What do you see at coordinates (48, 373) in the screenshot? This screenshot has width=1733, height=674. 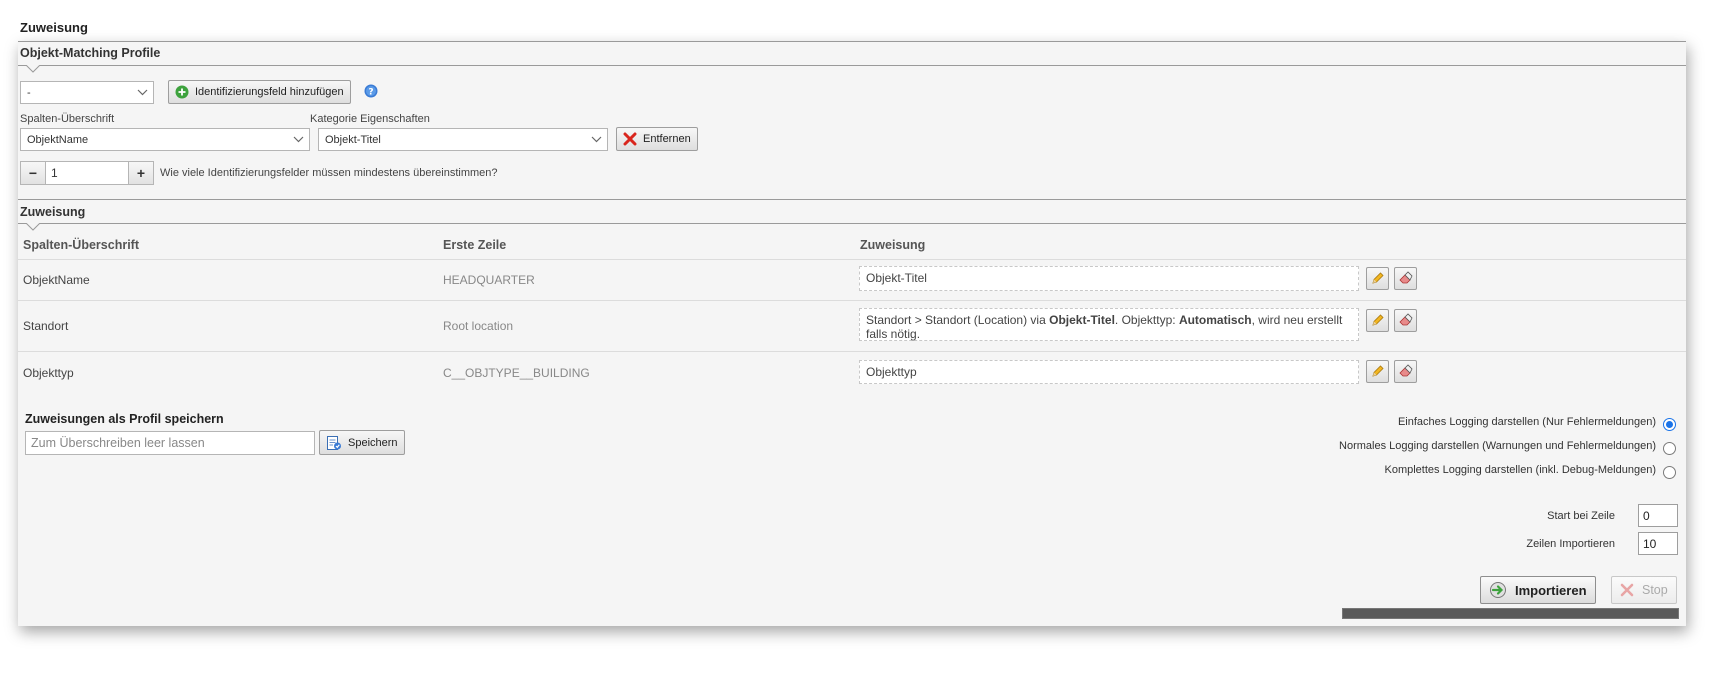 I see `table-cell-column: Objekttyp` at bounding box center [48, 373].